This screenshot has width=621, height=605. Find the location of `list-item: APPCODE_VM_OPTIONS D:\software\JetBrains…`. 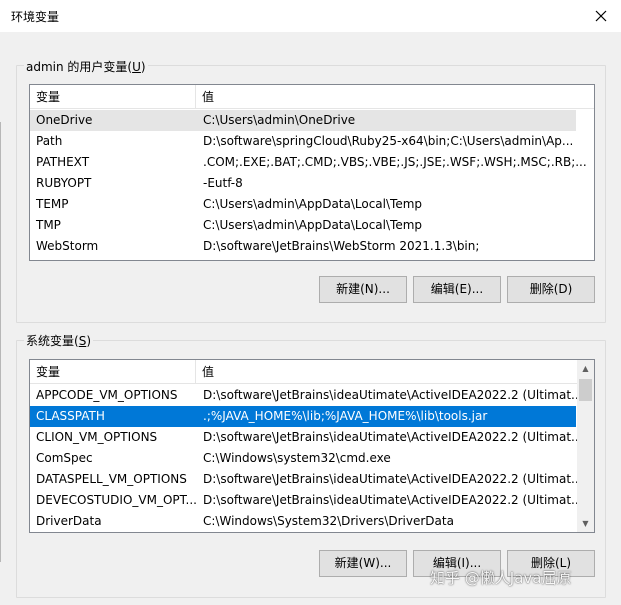

list-item: APPCODE_VM_OPTIONS D:\software\JetBrains… is located at coordinates (306, 395).